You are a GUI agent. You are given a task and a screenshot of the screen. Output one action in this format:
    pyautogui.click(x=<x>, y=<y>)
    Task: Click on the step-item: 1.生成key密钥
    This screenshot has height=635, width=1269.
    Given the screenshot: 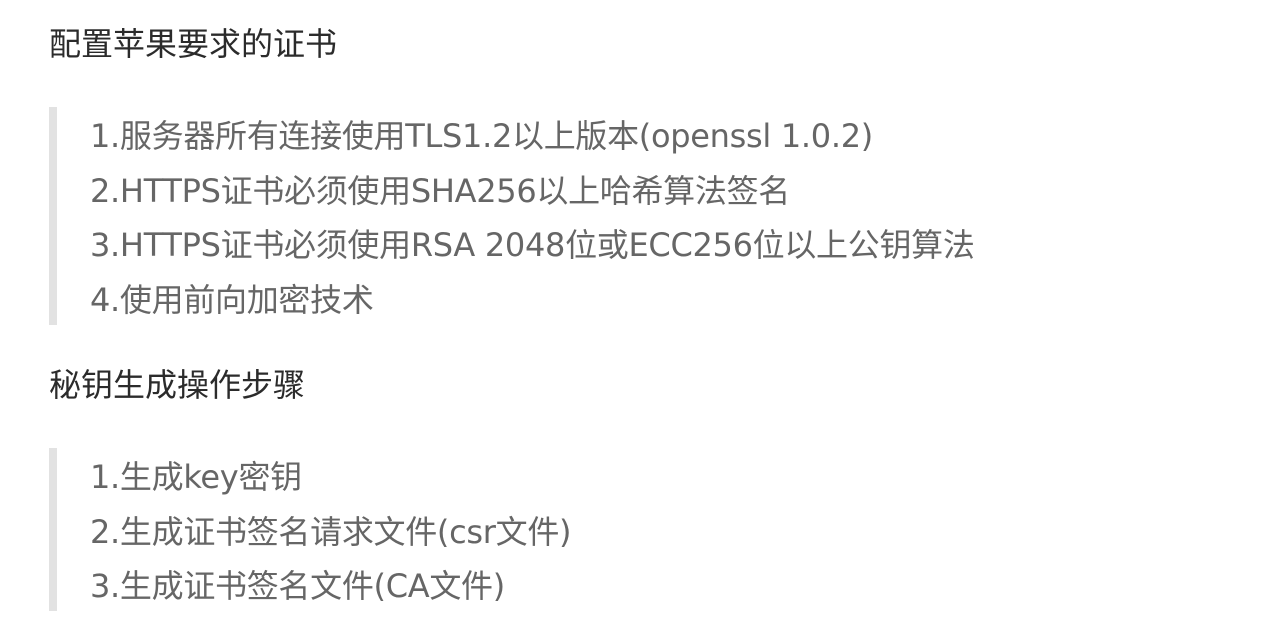 What is the action you would take?
    pyautogui.click(x=196, y=477)
    